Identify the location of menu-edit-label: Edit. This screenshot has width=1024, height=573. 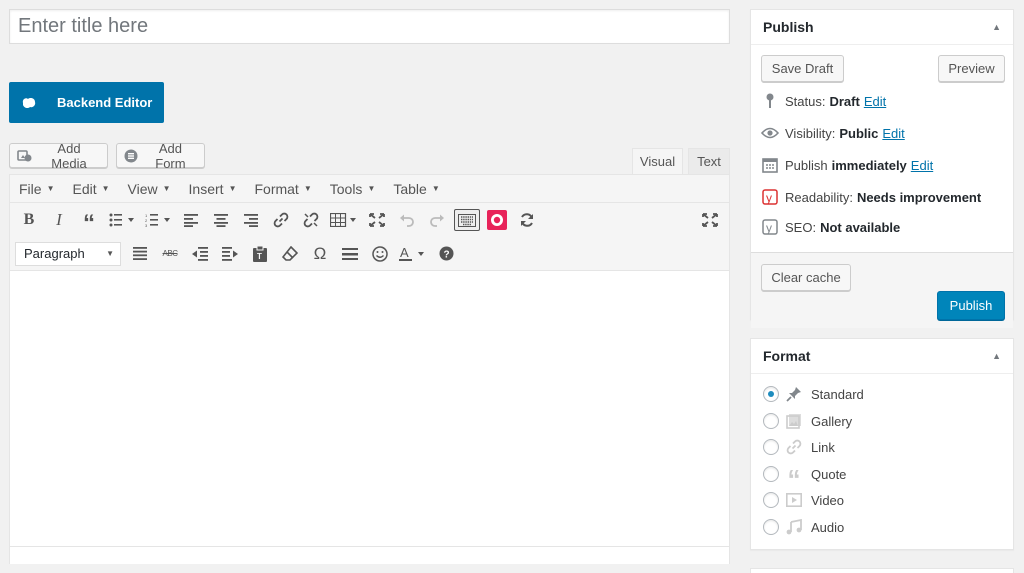
(84, 188).